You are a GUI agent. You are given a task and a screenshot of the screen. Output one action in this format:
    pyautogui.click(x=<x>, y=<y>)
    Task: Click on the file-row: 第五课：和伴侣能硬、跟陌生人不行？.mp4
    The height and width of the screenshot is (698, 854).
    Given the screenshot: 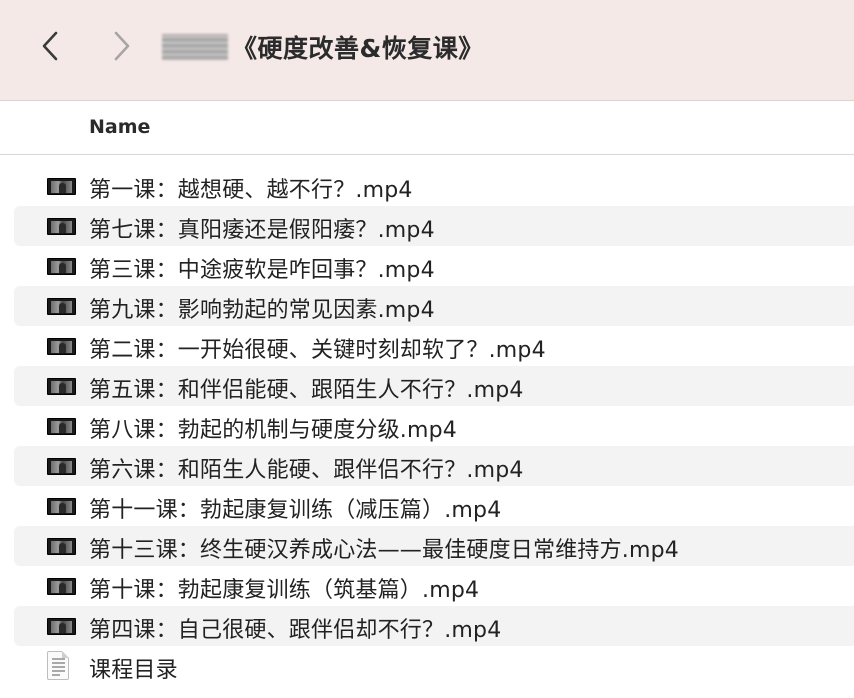 What is the action you would take?
    pyautogui.click(x=434, y=386)
    